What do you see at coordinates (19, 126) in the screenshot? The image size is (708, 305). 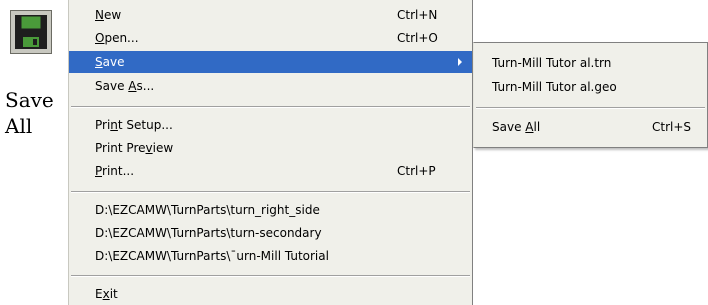 I see `caption-line-2: All` at bounding box center [19, 126].